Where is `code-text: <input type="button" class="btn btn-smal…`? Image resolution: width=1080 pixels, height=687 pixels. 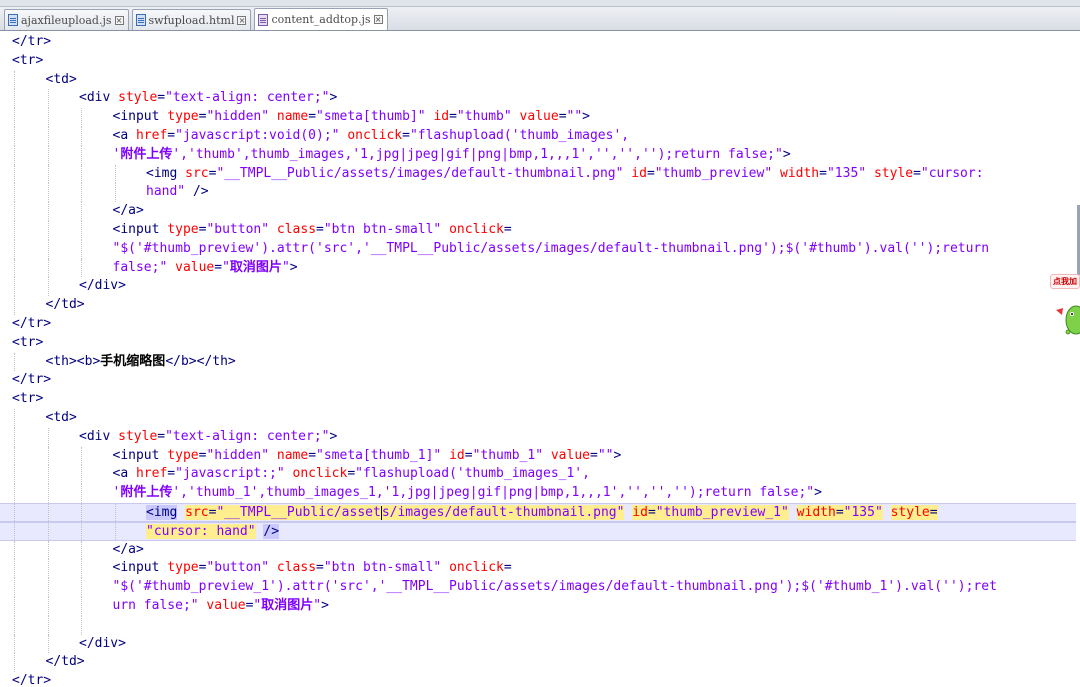 code-text: <input type="button" class="btn btn-smal… is located at coordinates (312, 568).